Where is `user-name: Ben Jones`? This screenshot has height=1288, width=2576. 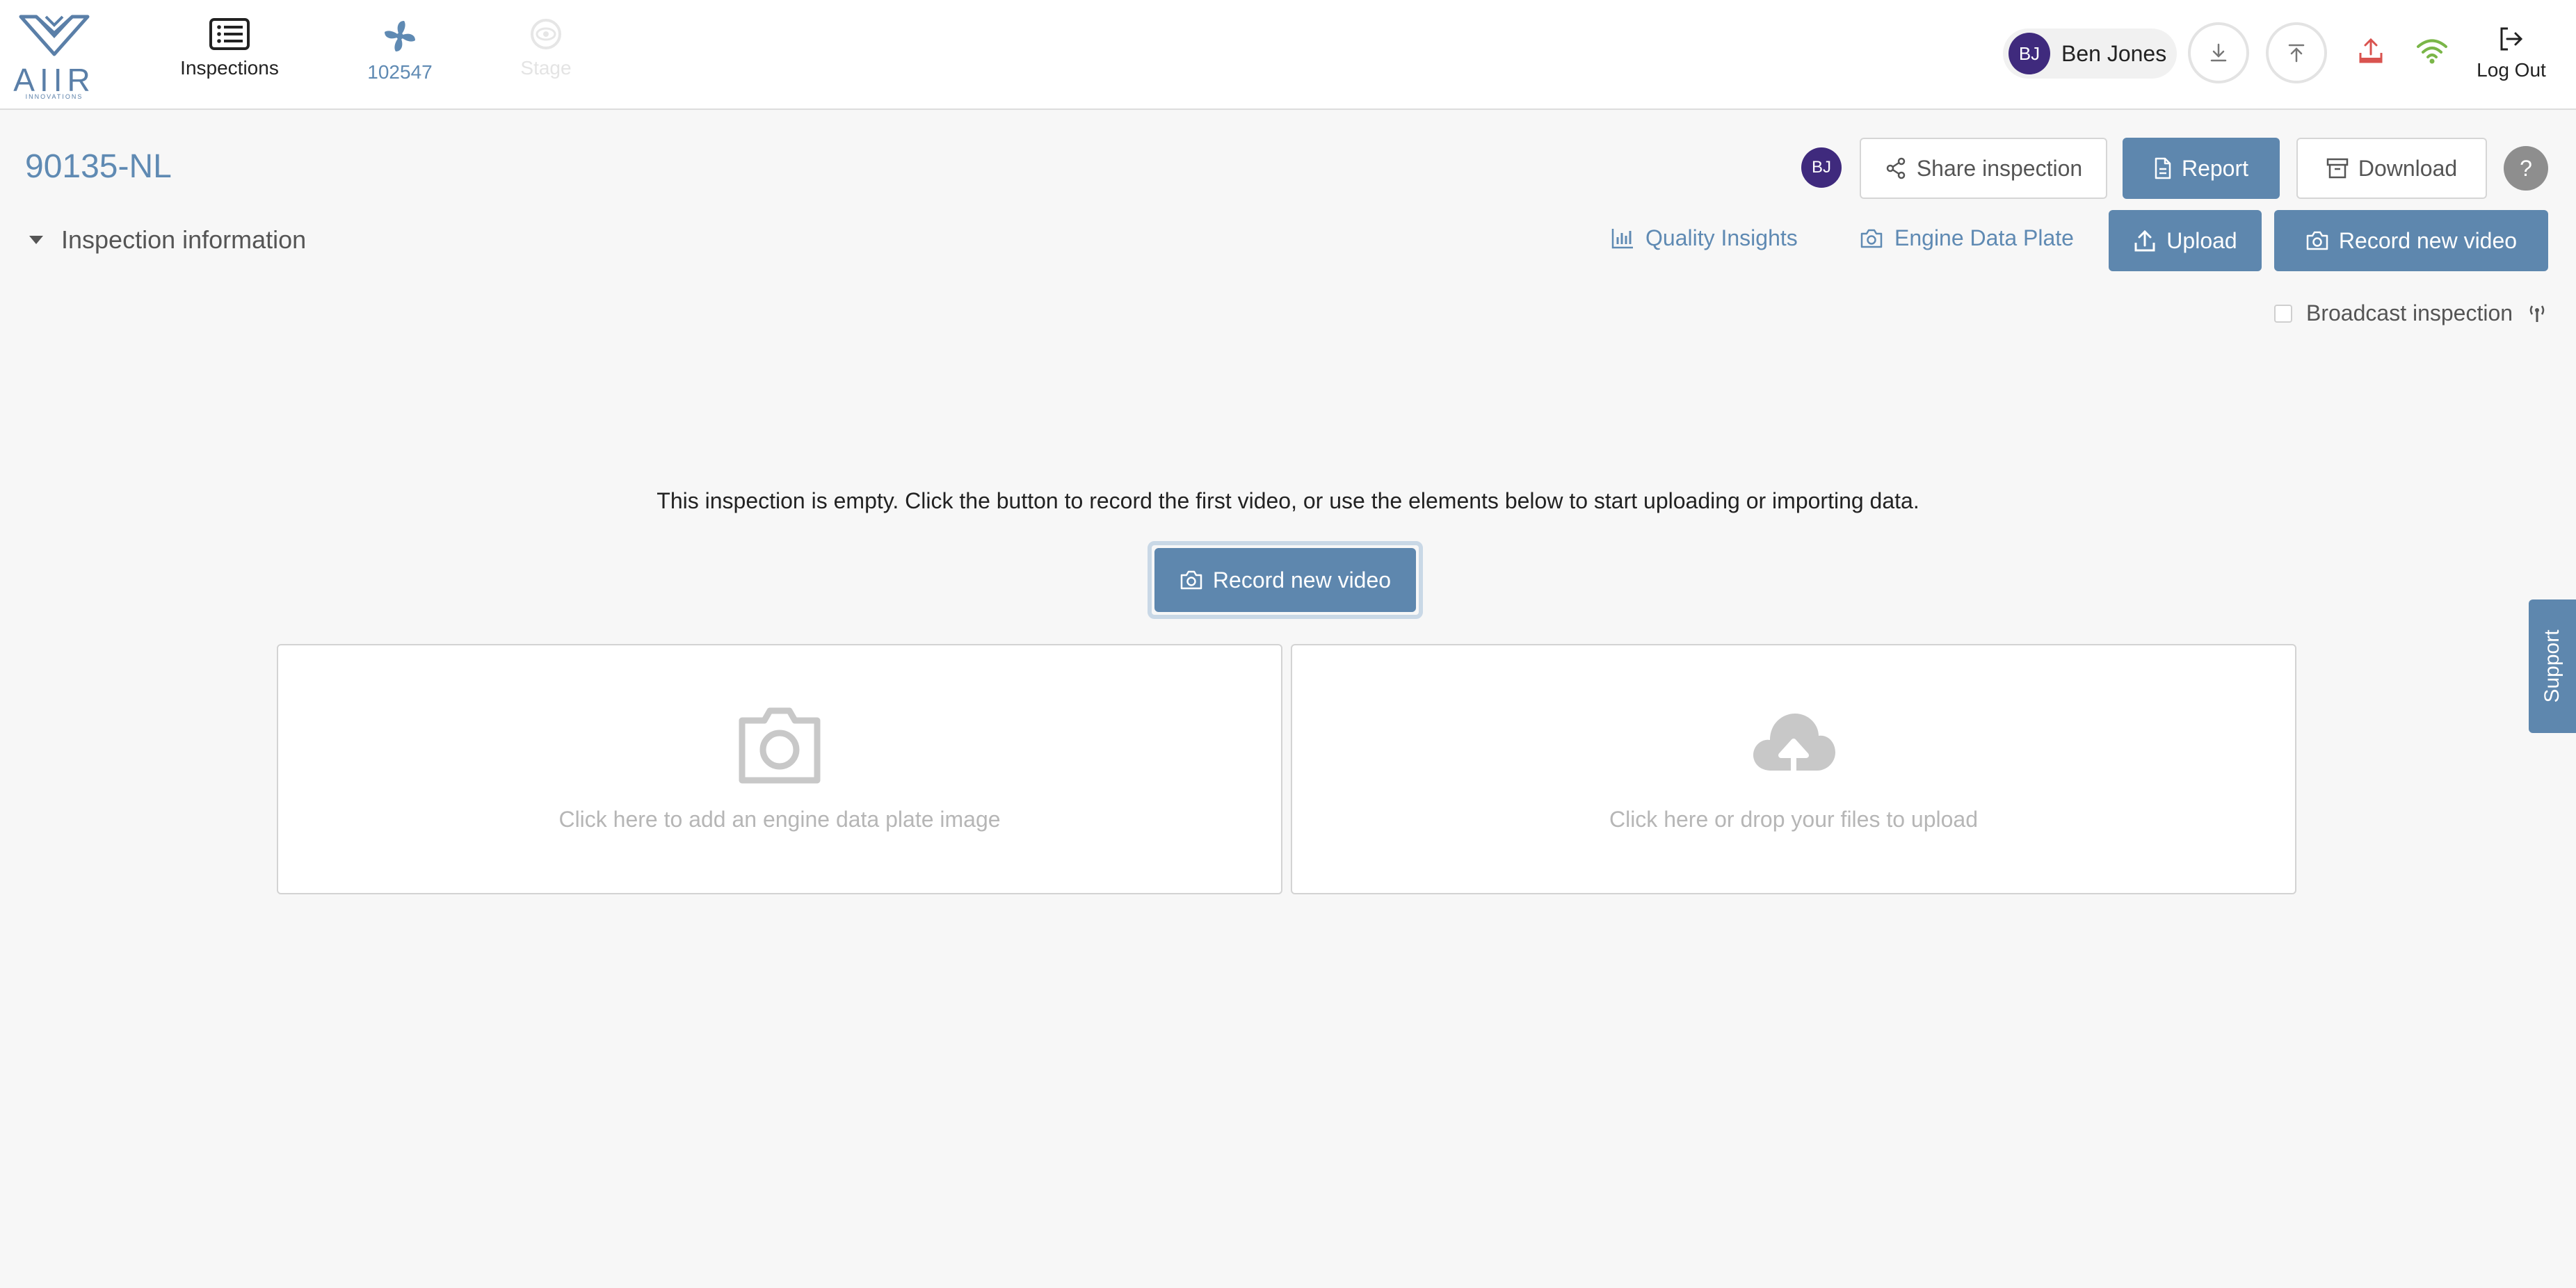
user-name: Ben Jones is located at coordinates (2114, 54).